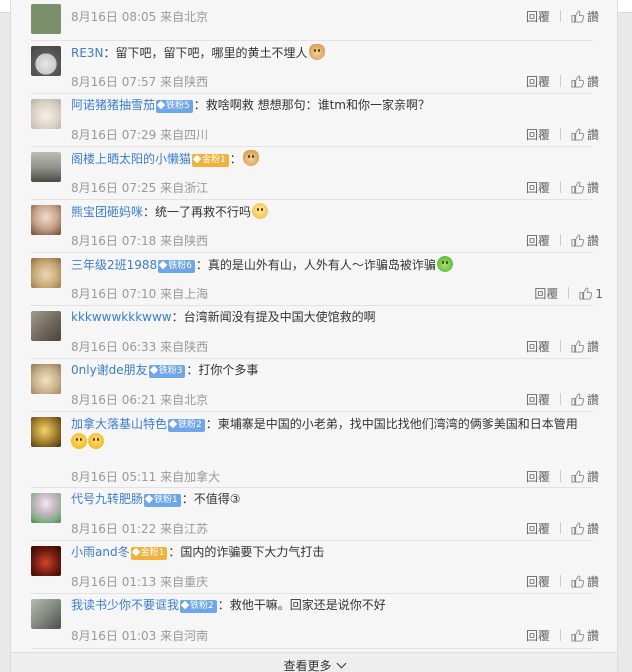  I want to click on comment-meta: 8月16日 07:25 来自浙江, so click(140, 188).